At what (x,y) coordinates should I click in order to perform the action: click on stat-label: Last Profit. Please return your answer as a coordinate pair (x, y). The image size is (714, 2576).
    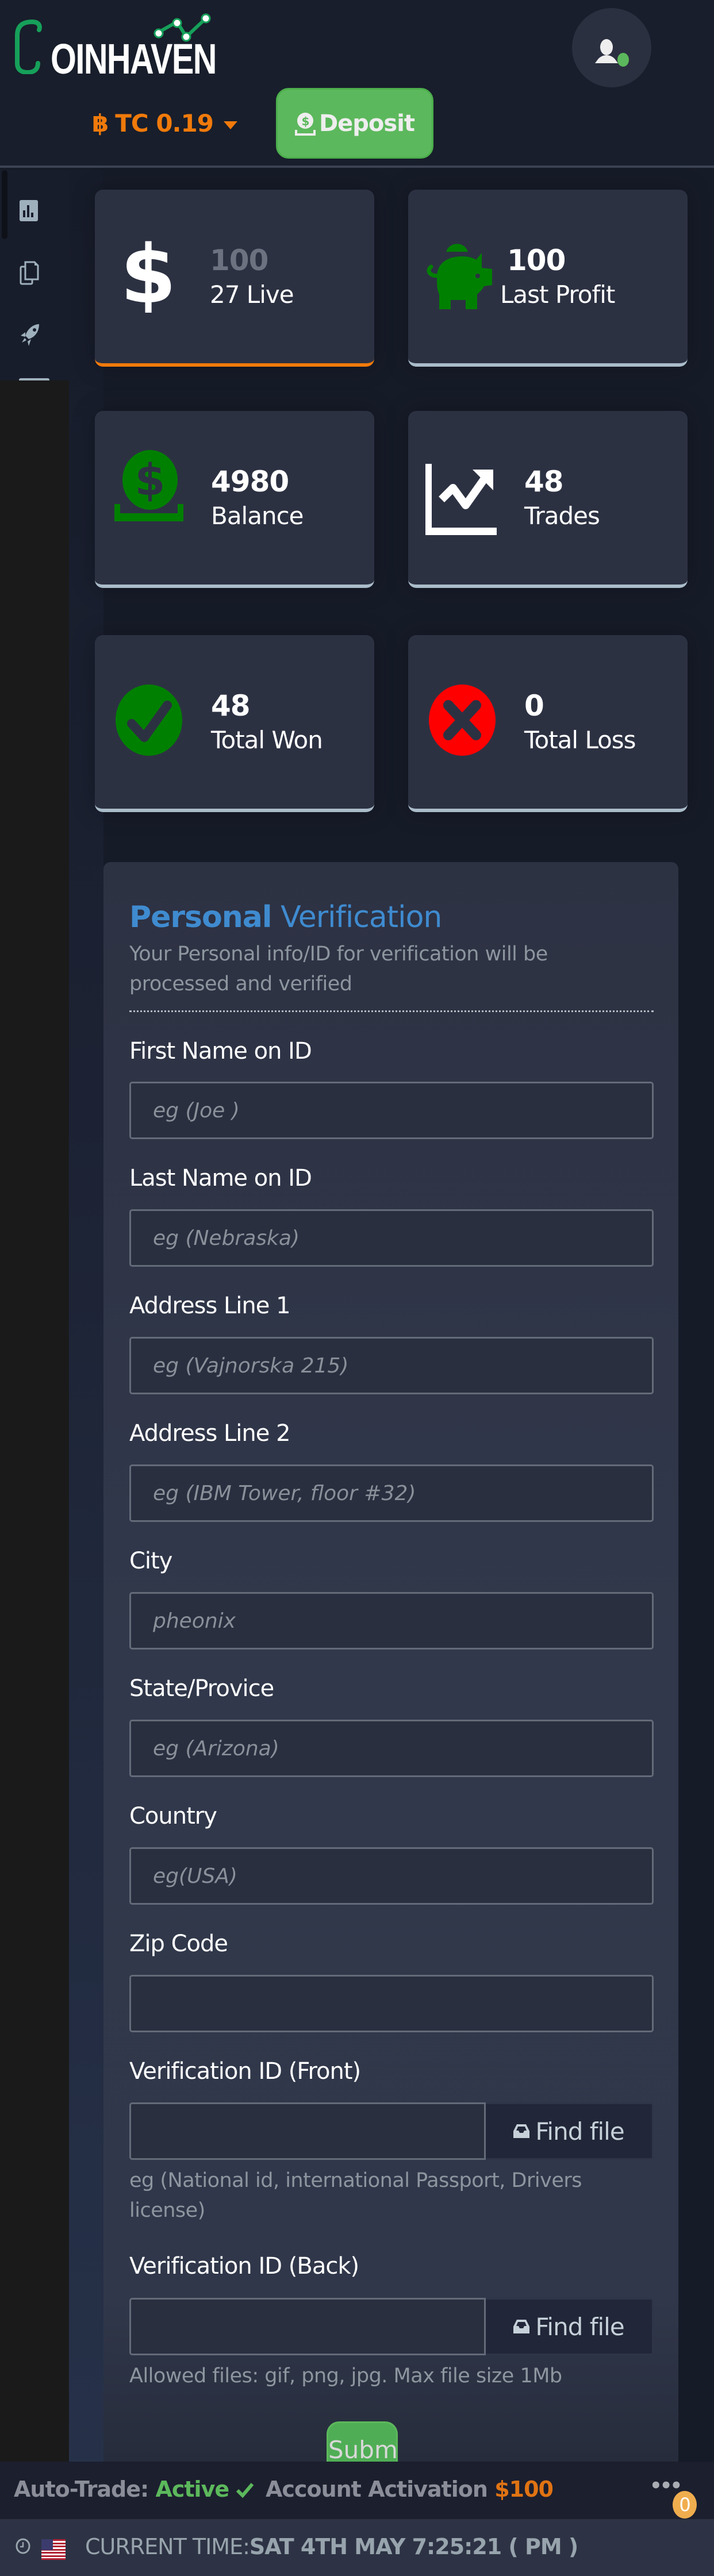
    Looking at the image, I should click on (557, 294).